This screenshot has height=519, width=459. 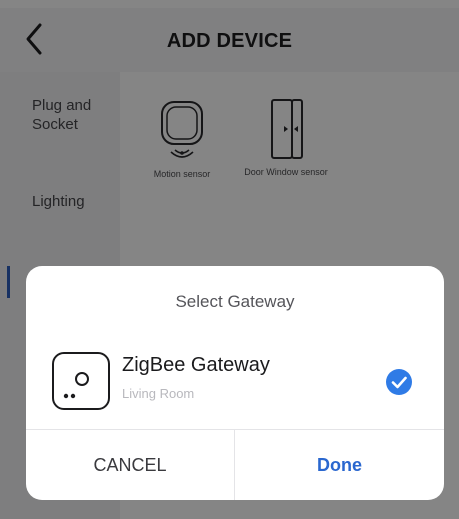 I want to click on done-button: Done, so click(x=339, y=465).